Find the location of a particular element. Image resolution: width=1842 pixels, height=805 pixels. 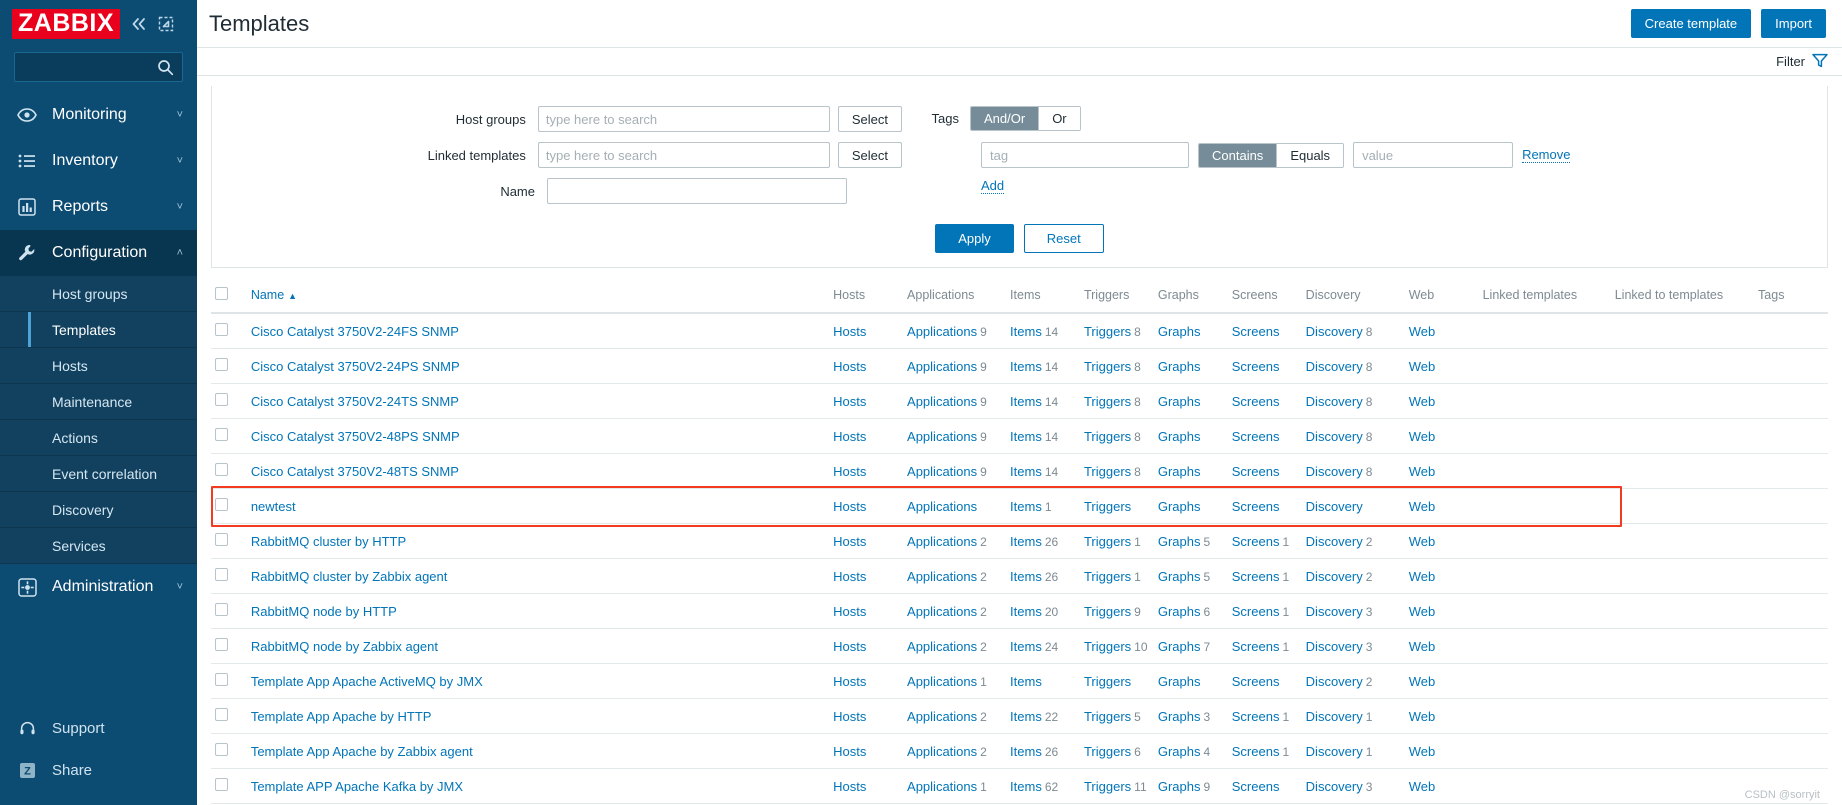

sidebar-item-actions: Actions is located at coordinates (98, 438).